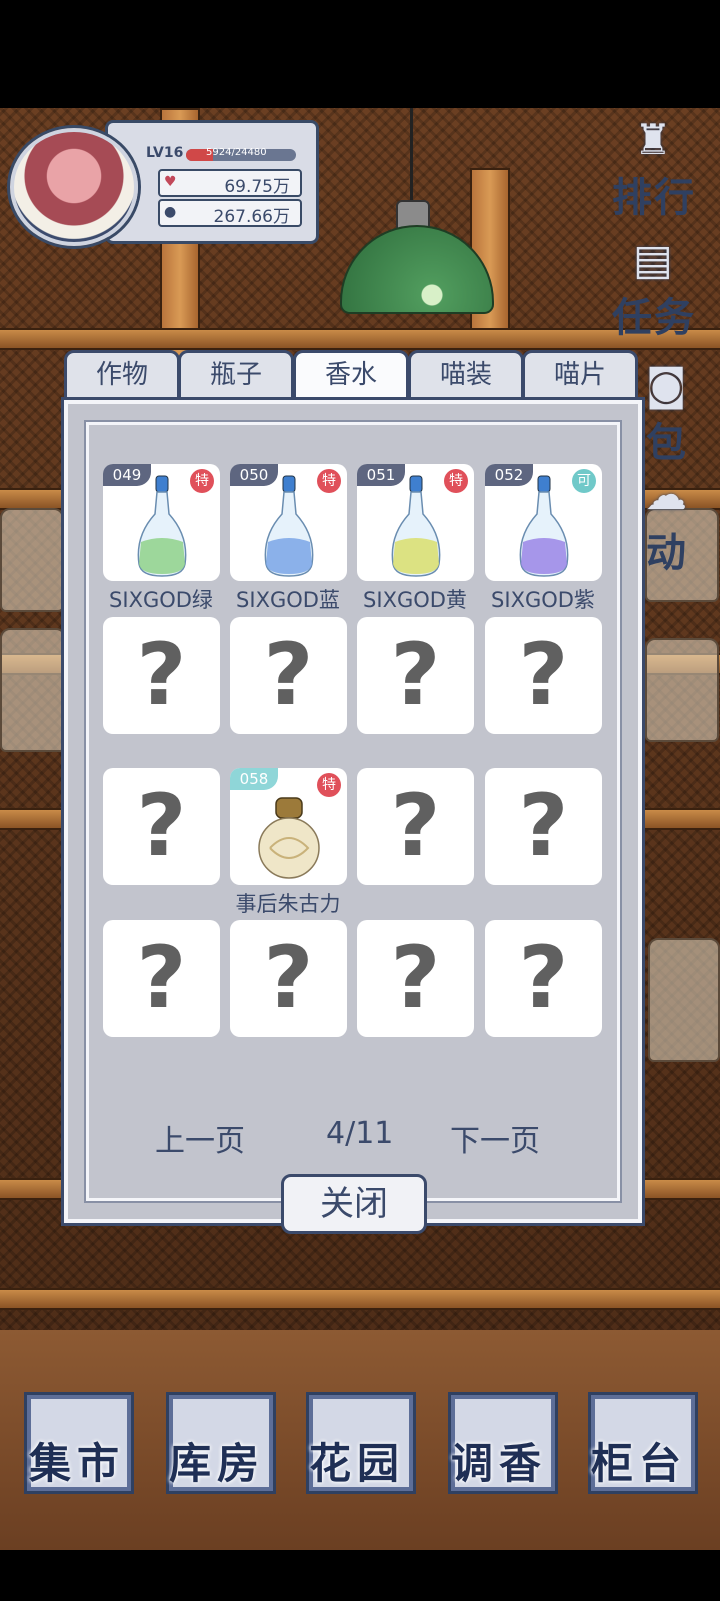 This screenshot has width=720, height=1601. I want to click on clipboard-icon: ▤, so click(654, 259).